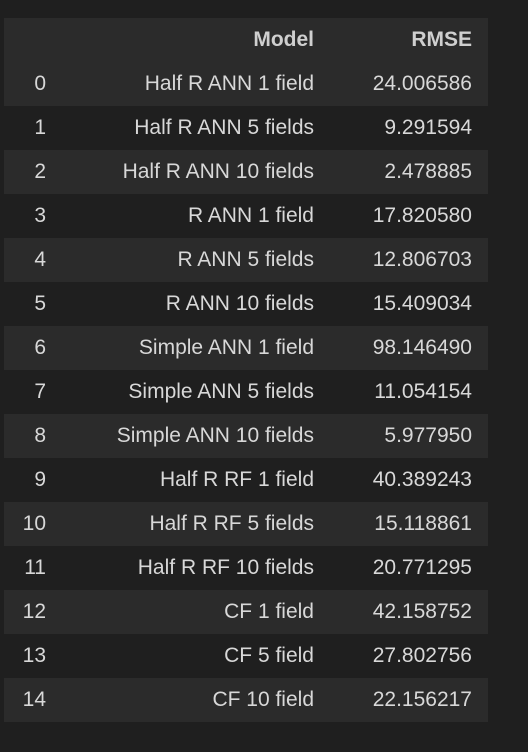 The width and height of the screenshot is (528, 752). Describe the element at coordinates (40, 391) in the screenshot. I see `row-index: 7` at that location.